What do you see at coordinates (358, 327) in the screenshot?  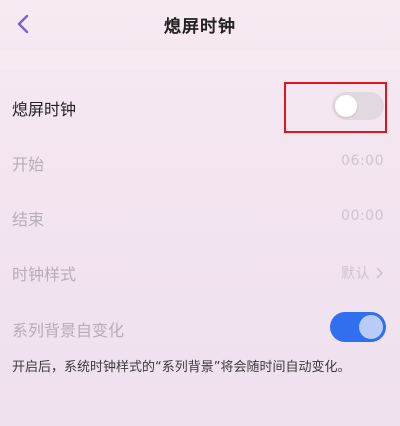 I see `series-background-toggle` at bounding box center [358, 327].